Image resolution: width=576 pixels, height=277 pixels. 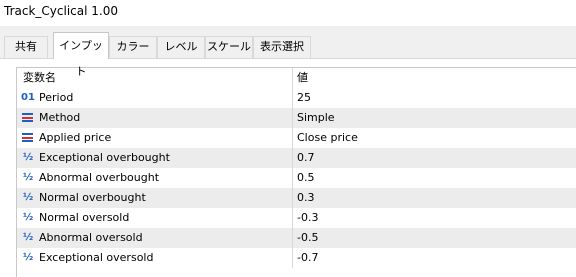 I want to click on parameter-name-cell: ½ Exceptional overbought, so click(x=155, y=158).